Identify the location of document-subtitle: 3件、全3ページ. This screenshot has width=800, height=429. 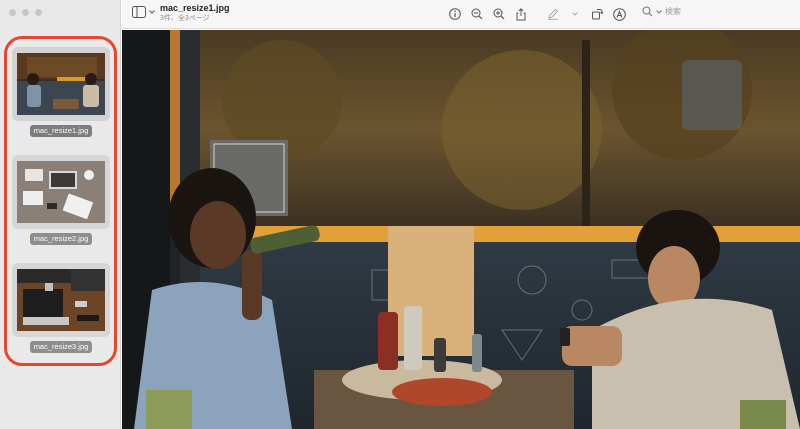
(185, 18).